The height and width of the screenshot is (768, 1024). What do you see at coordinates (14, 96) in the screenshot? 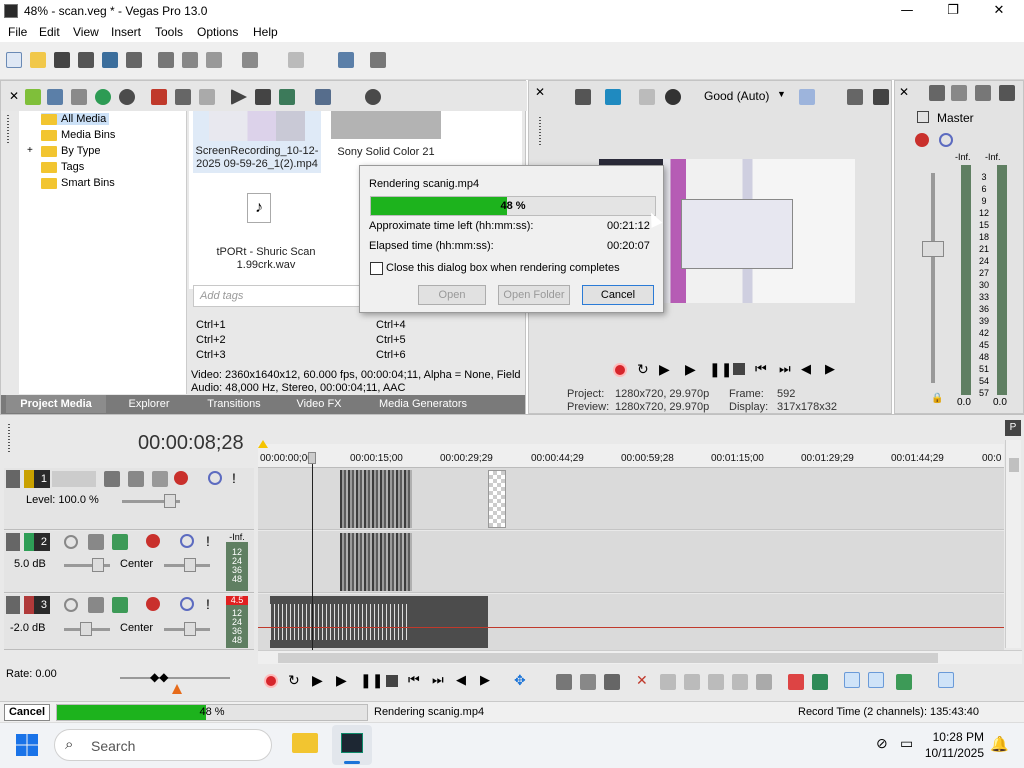
I see `close-panel-icon: ✕` at bounding box center [14, 96].